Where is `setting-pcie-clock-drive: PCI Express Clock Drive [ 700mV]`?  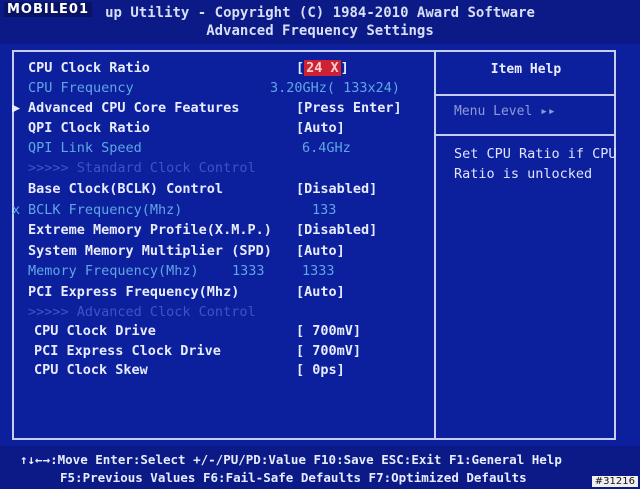 setting-pcie-clock-drive: PCI Express Clock Drive [ 700mV] is located at coordinates (217, 353).